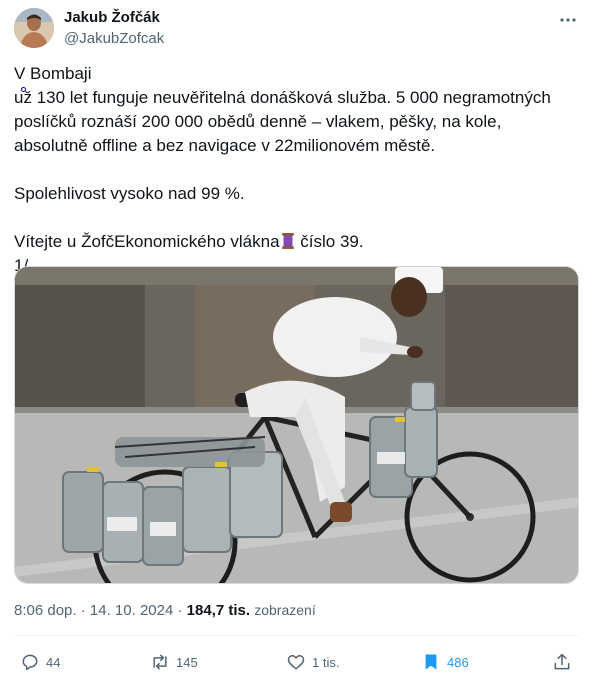 The width and height of the screenshot is (593, 686). Describe the element at coordinates (107, 73) in the screenshot. I see `india-flag-icon` at that location.